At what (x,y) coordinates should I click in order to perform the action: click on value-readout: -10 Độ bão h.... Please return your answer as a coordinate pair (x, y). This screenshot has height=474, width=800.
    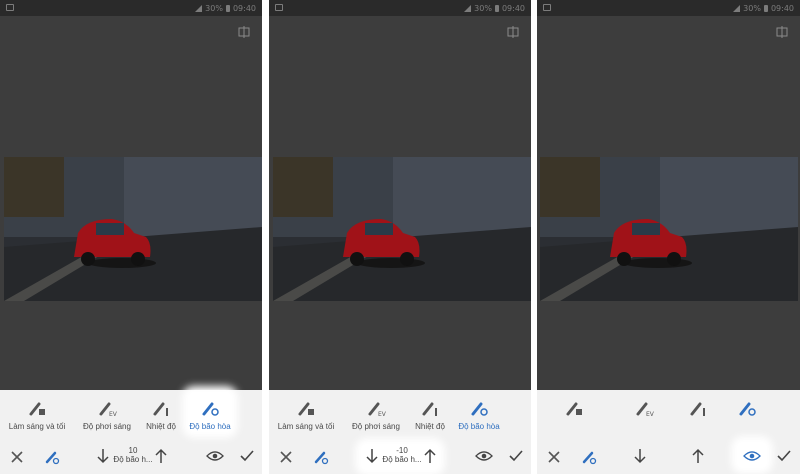
    Looking at the image, I should click on (402, 455).